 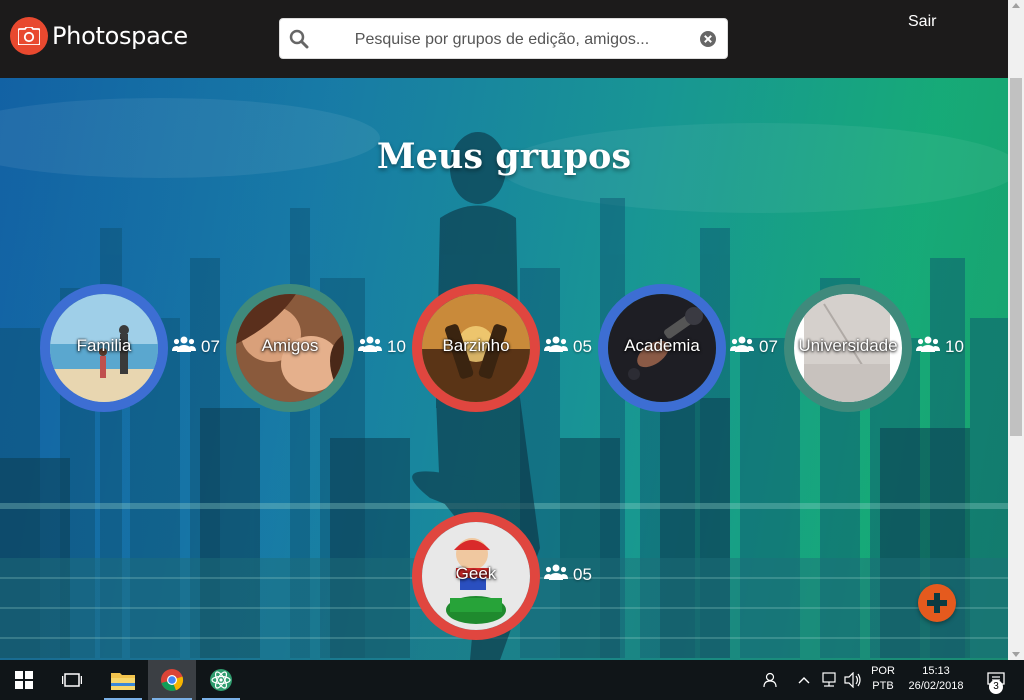 What do you see at coordinates (504, 156) in the screenshot?
I see `page-title: Meus grupos` at bounding box center [504, 156].